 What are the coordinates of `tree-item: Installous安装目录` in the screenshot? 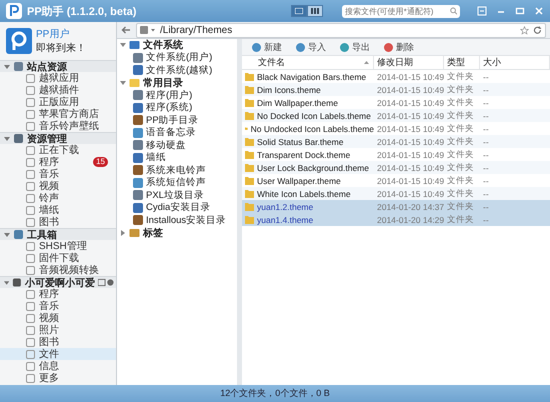 It's located at (177, 220).